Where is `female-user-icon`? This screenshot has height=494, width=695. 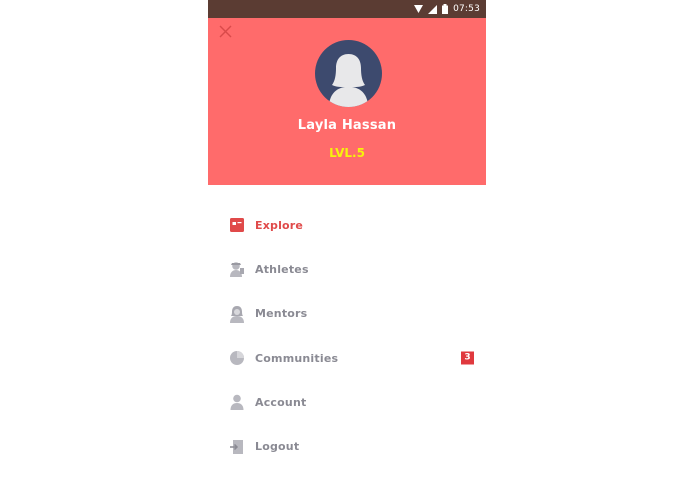 female-user-icon is located at coordinates (348, 80).